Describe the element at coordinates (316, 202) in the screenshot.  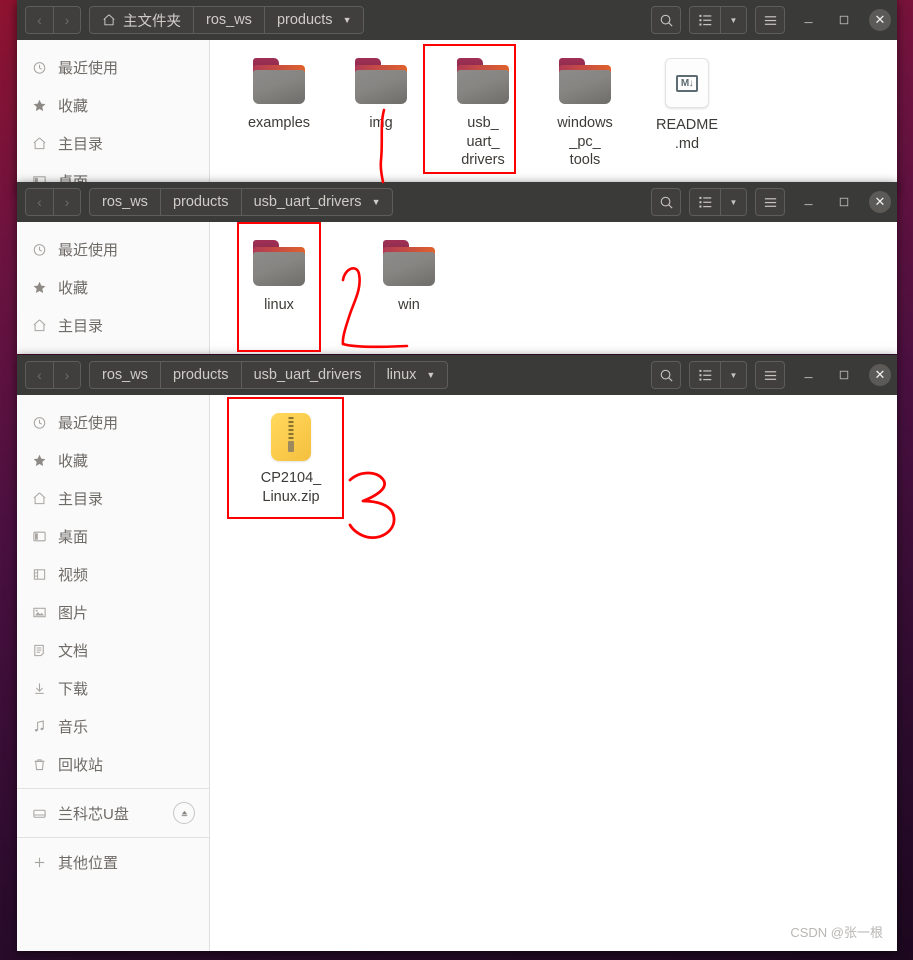
I see `breadcrumb-item-usb-uart-drivers: usb_uart_drivers ▼` at that location.